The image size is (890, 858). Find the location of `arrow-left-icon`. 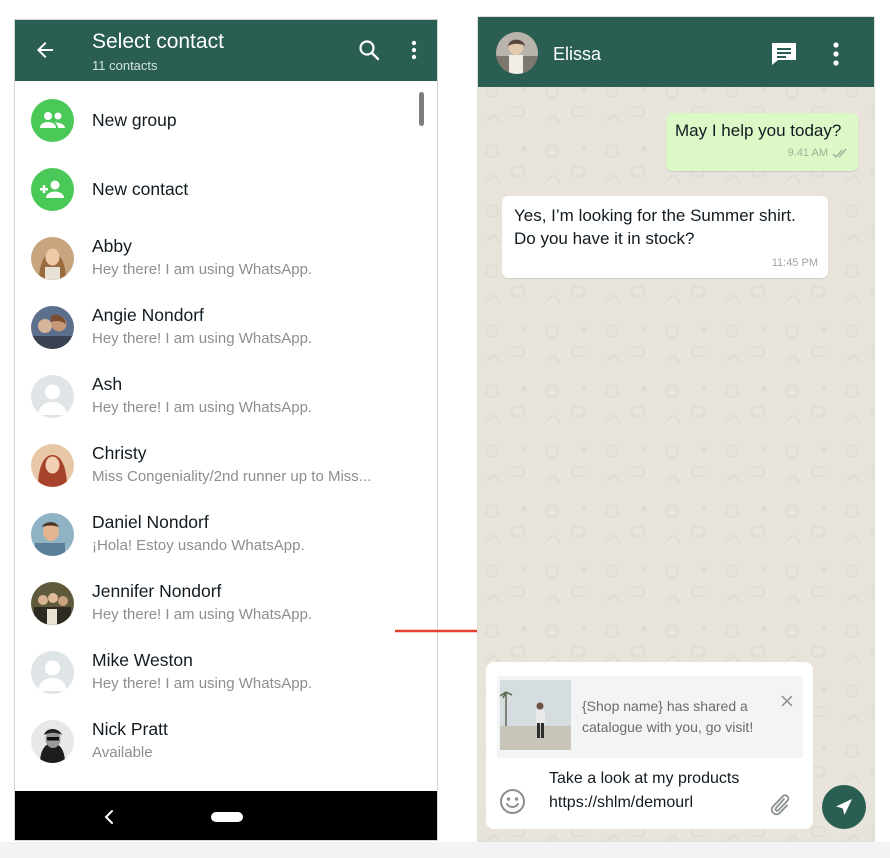

arrow-left-icon is located at coordinates (45, 50).